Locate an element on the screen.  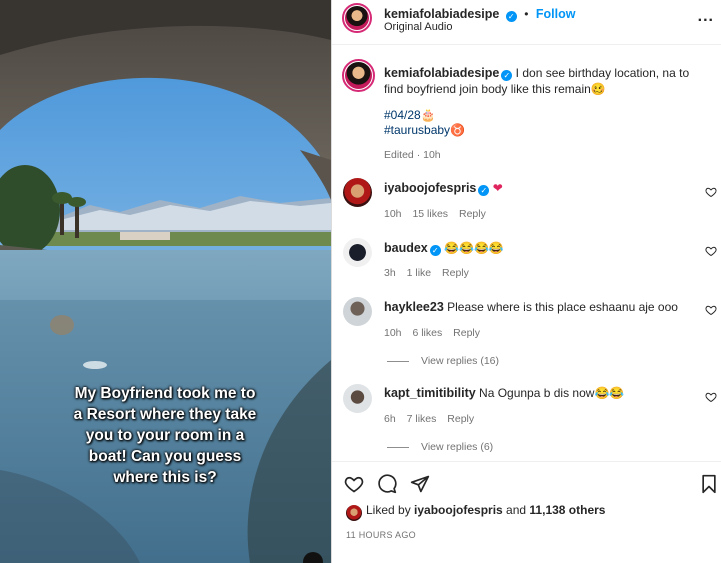
caption-line: you to your room in a is located at coordinates (165, 435).